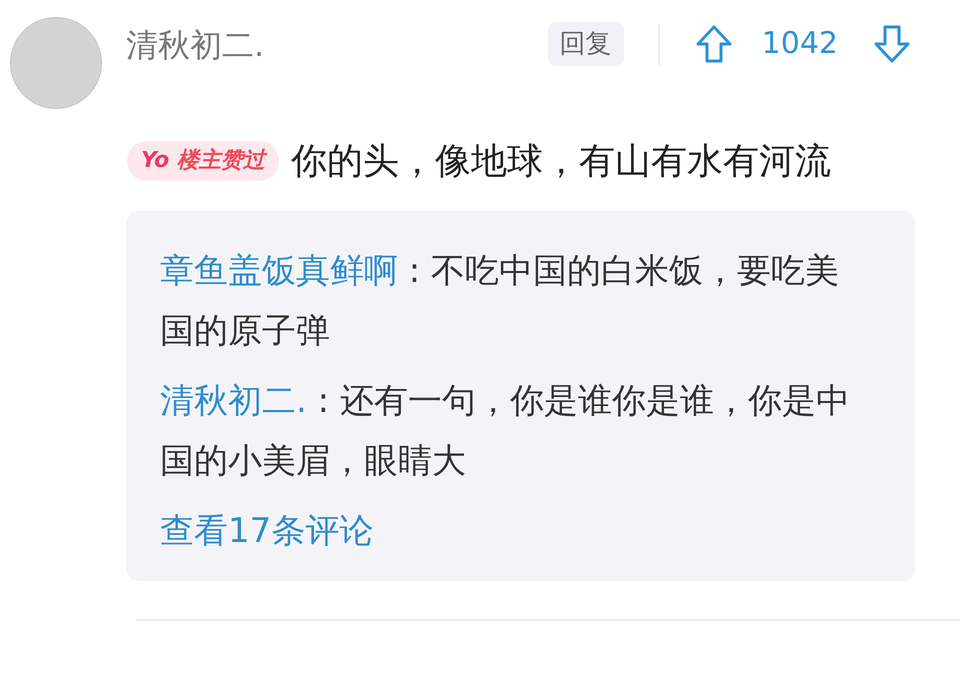 Image resolution: width=960 pixels, height=697 pixels. What do you see at coordinates (500, 301) in the screenshot?
I see `reply-text: 章鱼盖饭真鲜啊 : 不吃中国的白米饭，要吃美国的原子弹` at bounding box center [500, 301].